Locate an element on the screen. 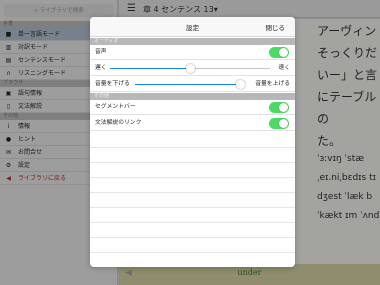 This screenshot has height=285, width=380. grammar-link-row: 文法解説のリンク is located at coordinates (192, 123).